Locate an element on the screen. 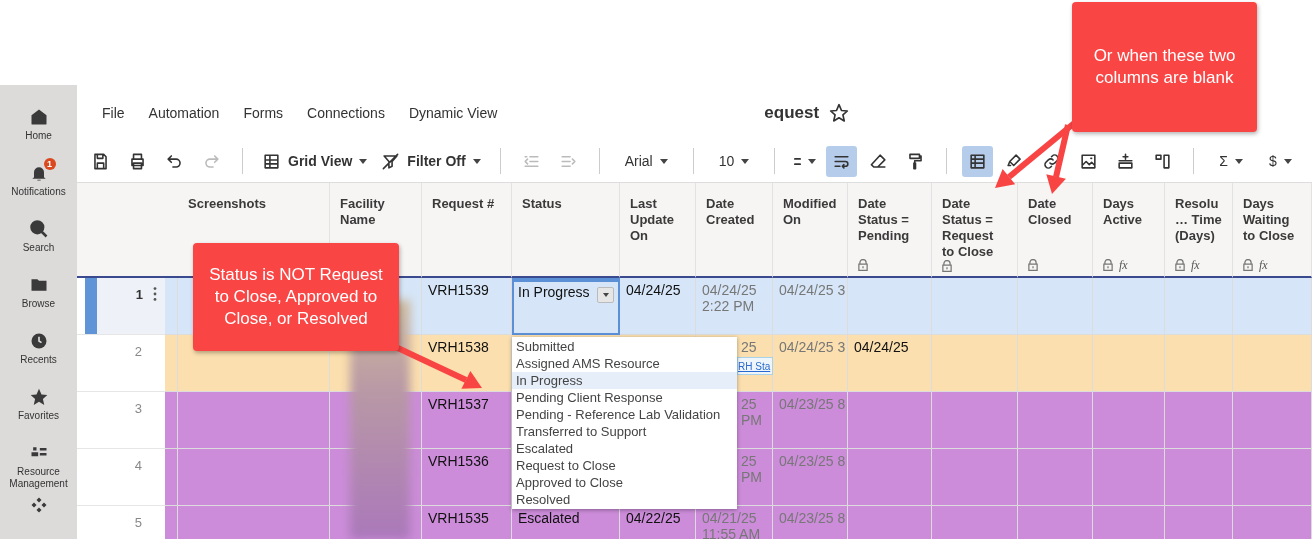 The image size is (1312, 539). sidebar-item: Recents is located at coordinates (38, 353).